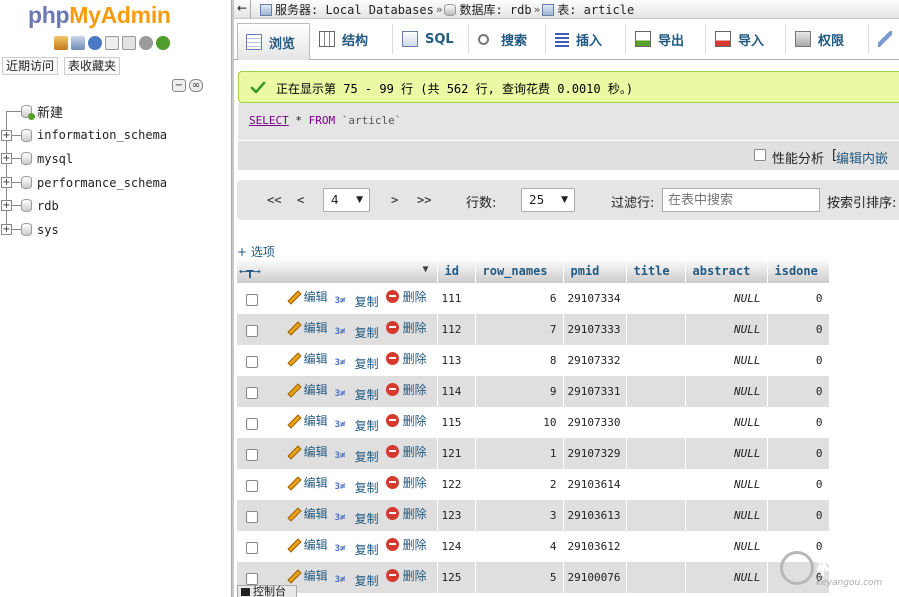  I want to click on favorites-tab: 表收藏夹, so click(92, 66).